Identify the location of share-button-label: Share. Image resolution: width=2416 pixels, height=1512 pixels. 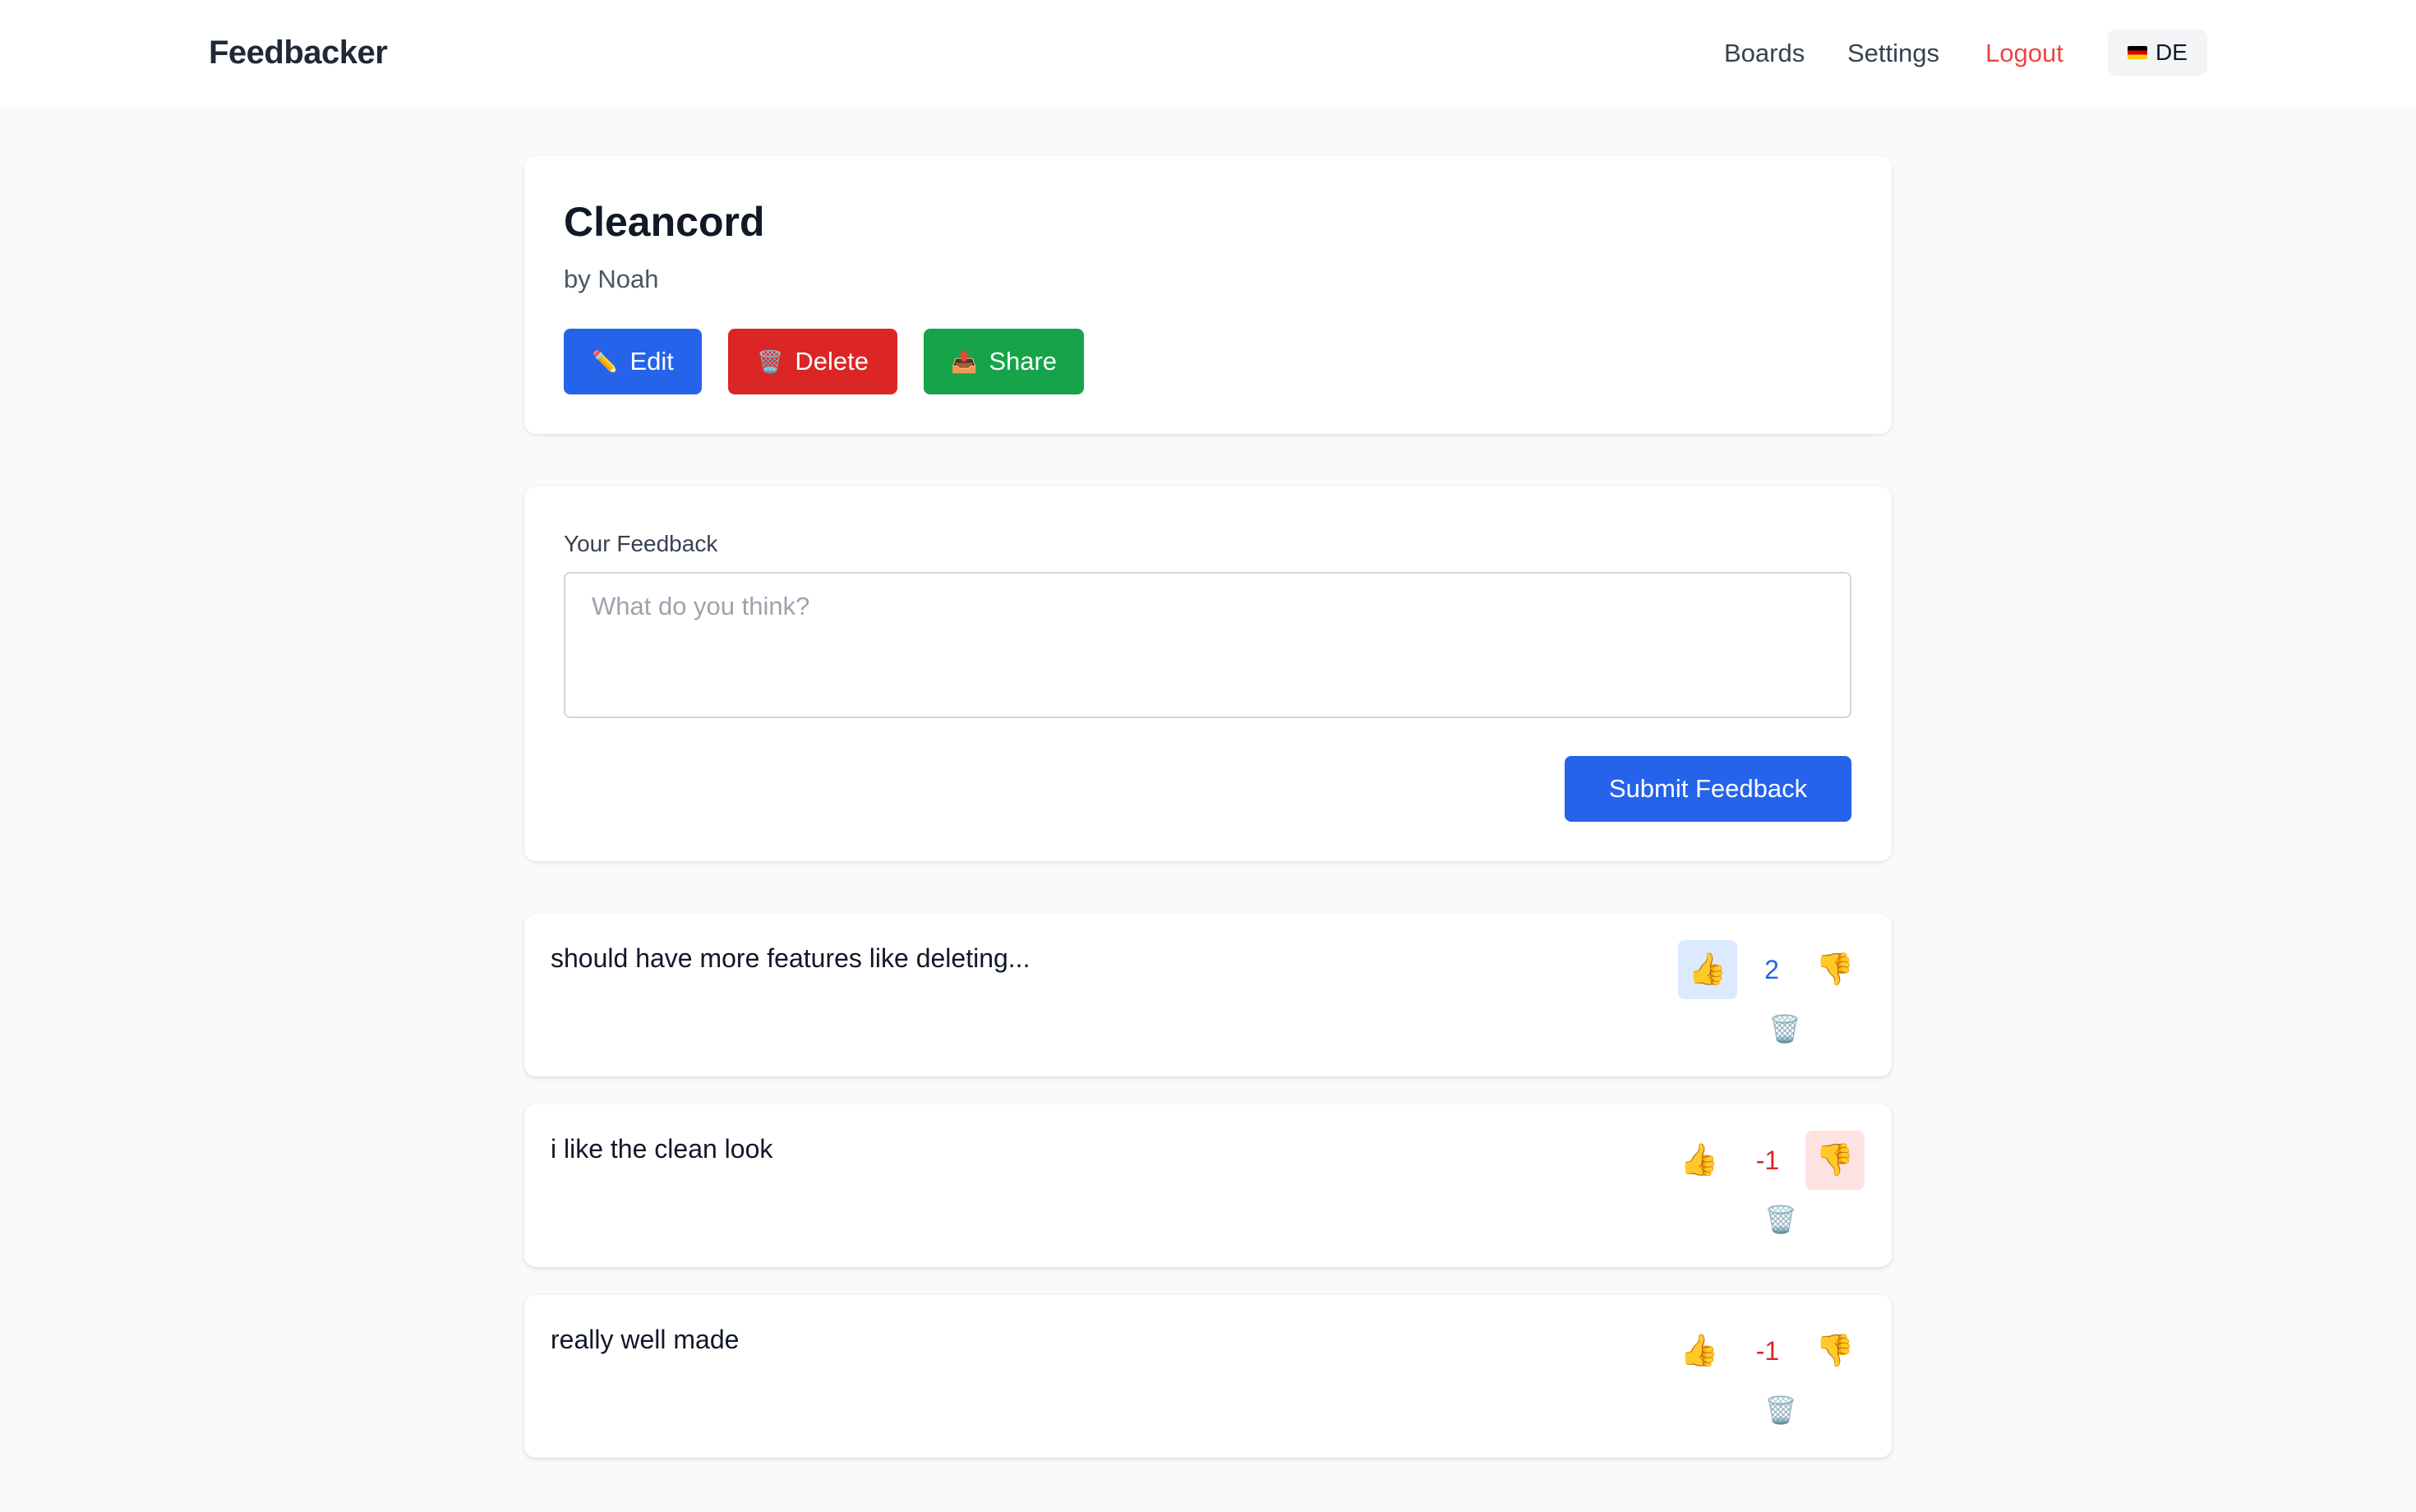
(1024, 361).